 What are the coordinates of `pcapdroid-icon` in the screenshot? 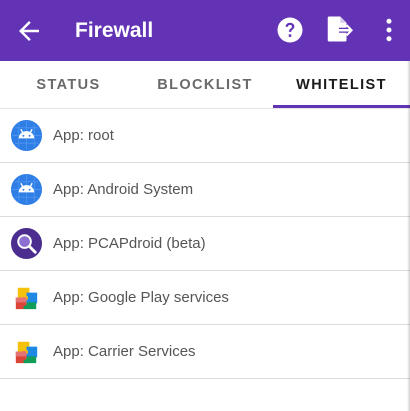 It's located at (26, 243).